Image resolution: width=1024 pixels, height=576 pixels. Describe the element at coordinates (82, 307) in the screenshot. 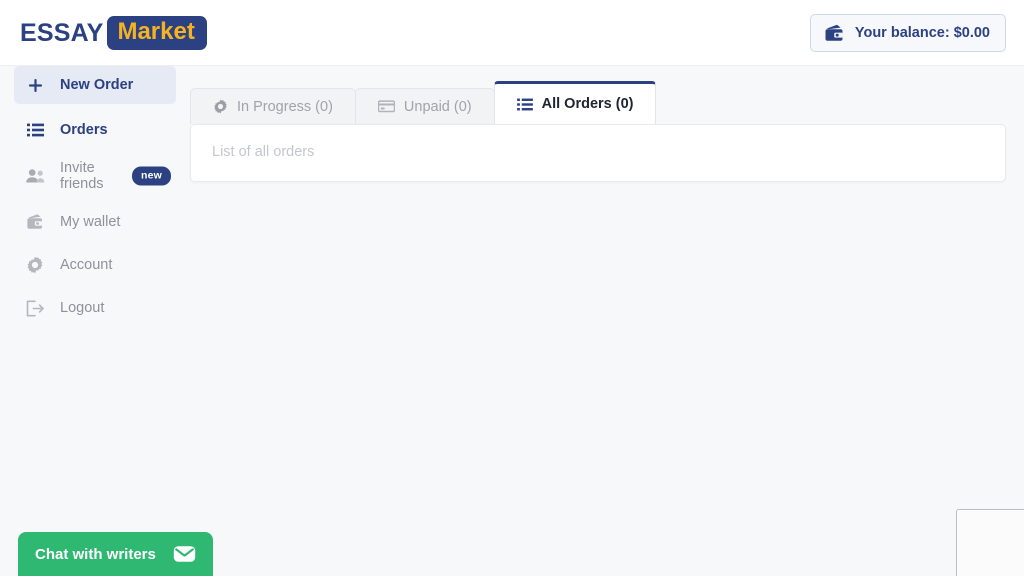

I see `sidebar-item-label: Logout` at that location.